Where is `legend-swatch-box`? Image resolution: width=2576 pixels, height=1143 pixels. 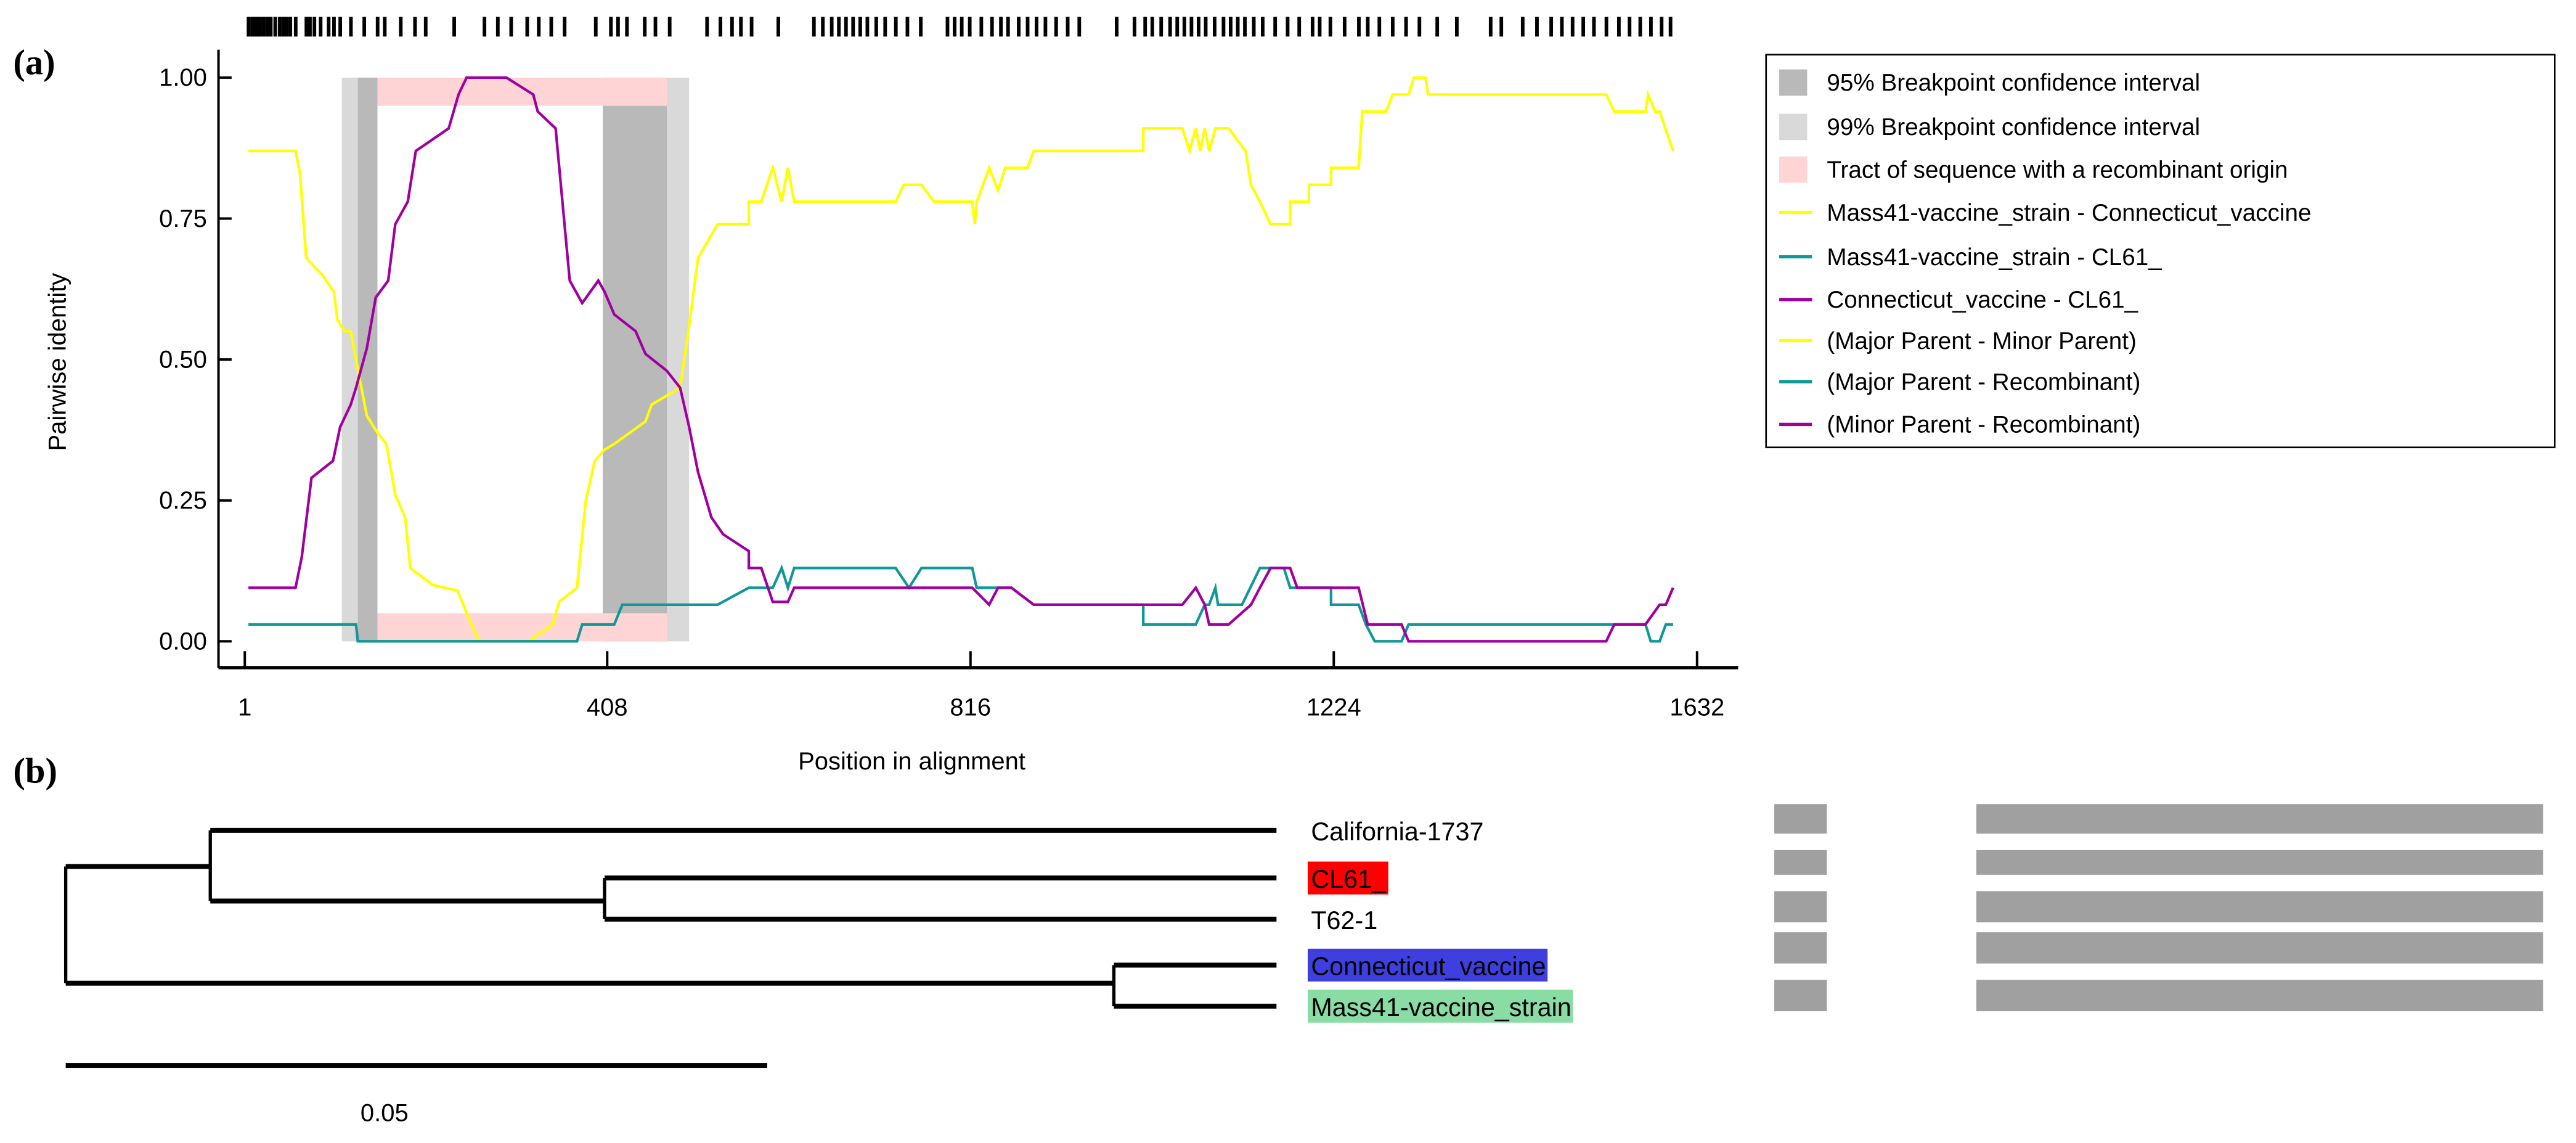 legend-swatch-box is located at coordinates (1794, 169).